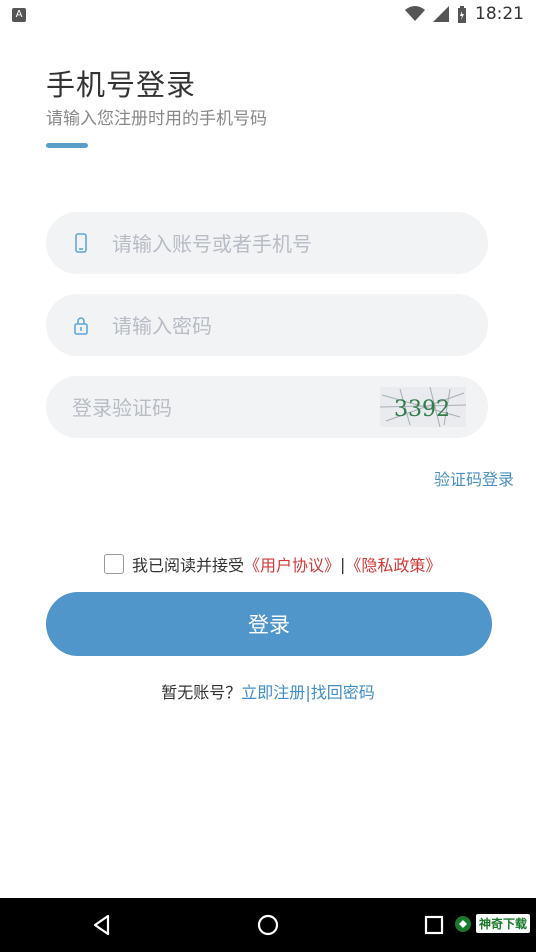 This screenshot has height=952, width=536. I want to click on code-field: 3392, so click(267, 408).